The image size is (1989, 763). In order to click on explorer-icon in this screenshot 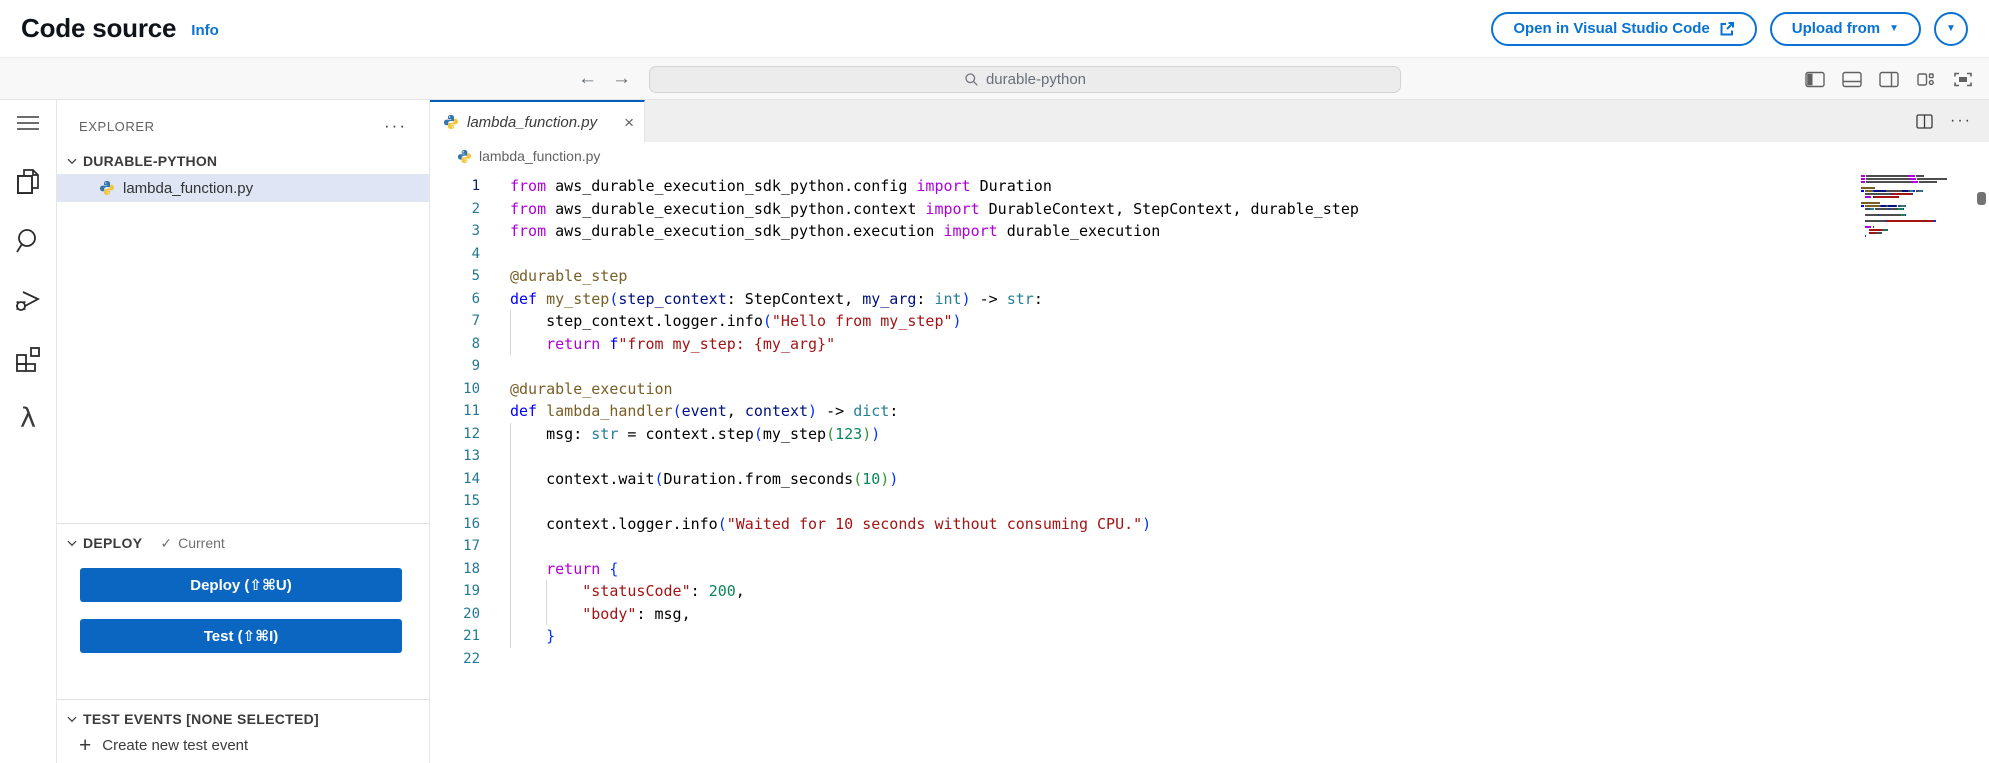, I will do `click(28, 182)`.